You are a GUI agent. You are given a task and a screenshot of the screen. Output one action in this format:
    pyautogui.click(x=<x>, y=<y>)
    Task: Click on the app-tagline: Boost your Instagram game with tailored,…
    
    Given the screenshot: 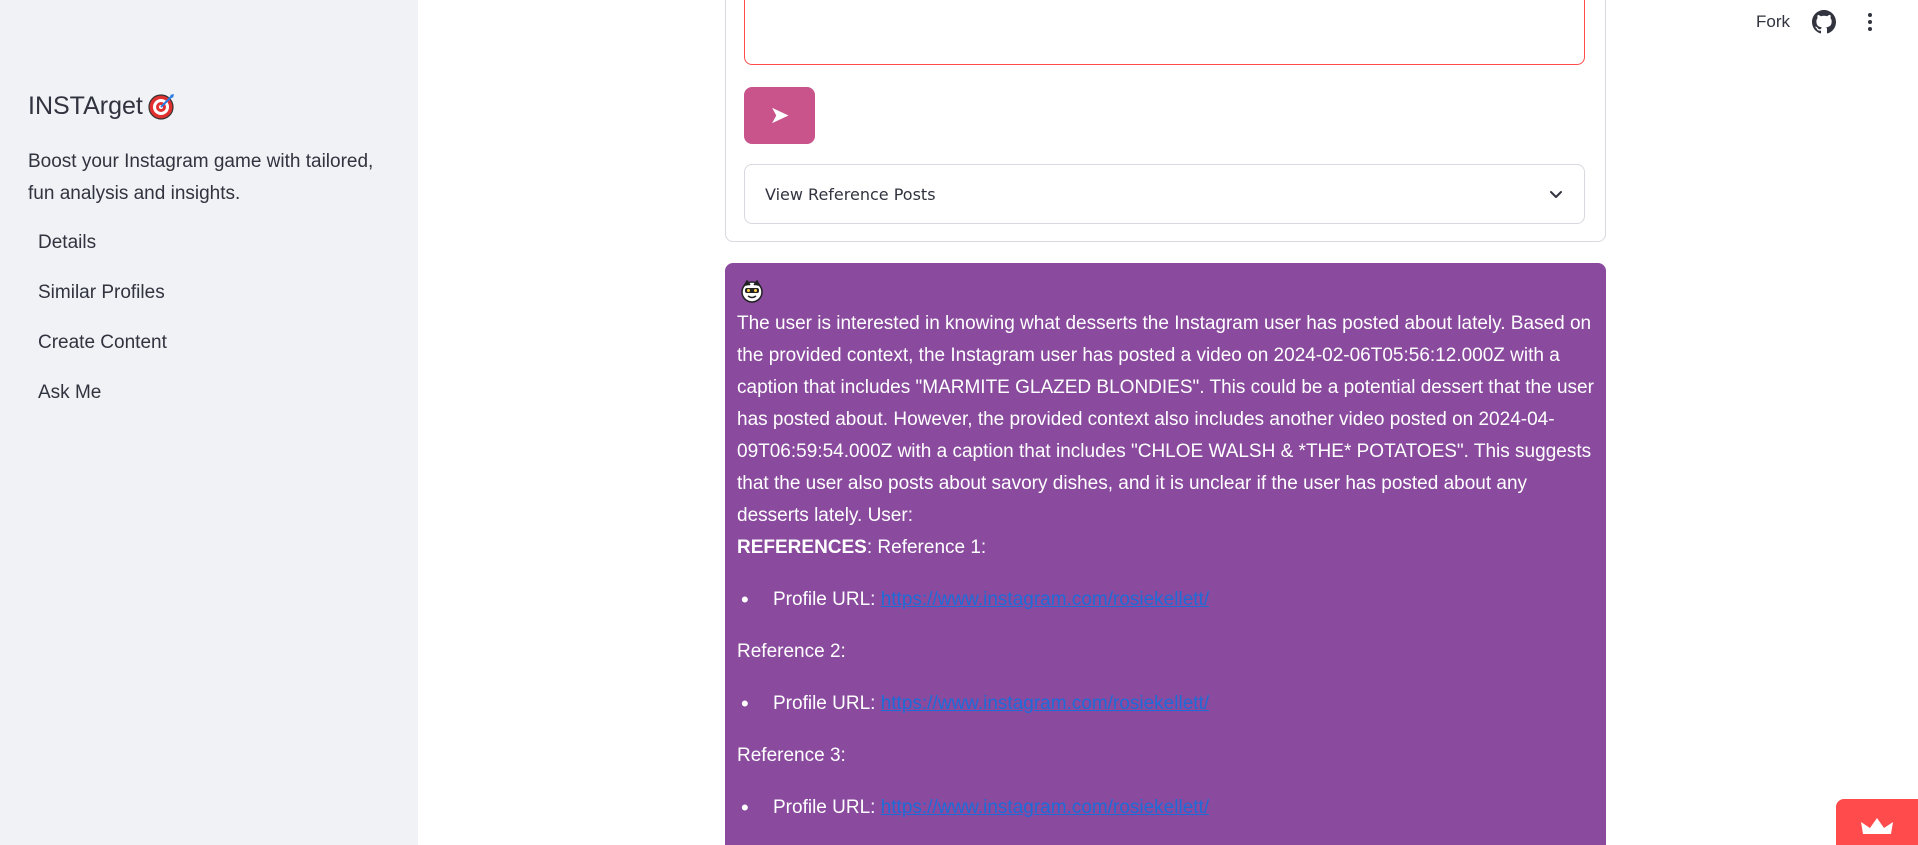 What is the action you would take?
    pyautogui.click(x=201, y=177)
    